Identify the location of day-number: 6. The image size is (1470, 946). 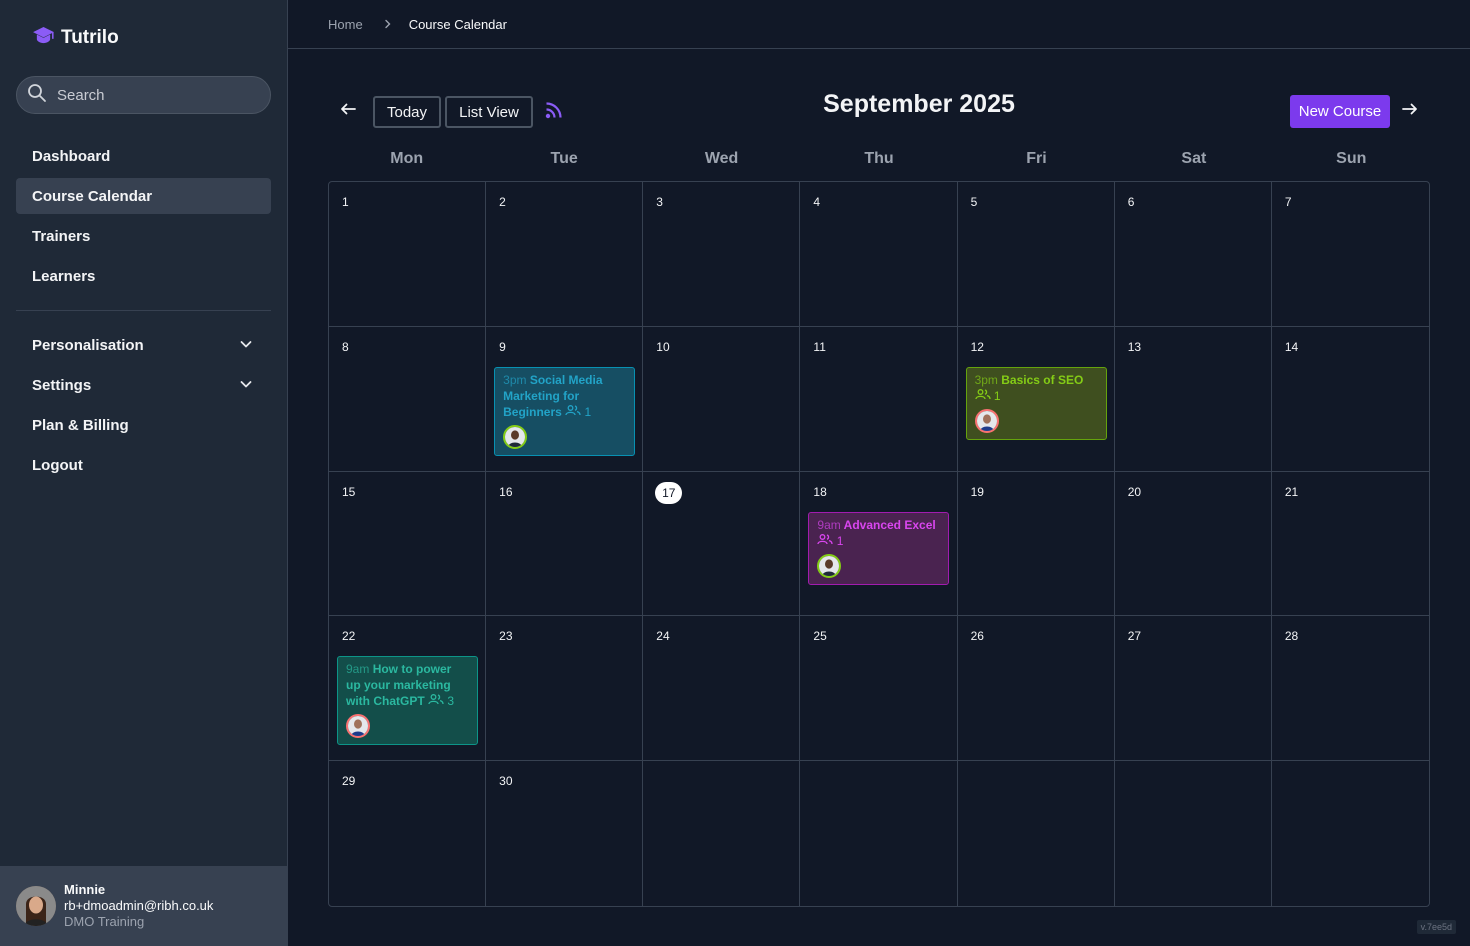
(1131, 202).